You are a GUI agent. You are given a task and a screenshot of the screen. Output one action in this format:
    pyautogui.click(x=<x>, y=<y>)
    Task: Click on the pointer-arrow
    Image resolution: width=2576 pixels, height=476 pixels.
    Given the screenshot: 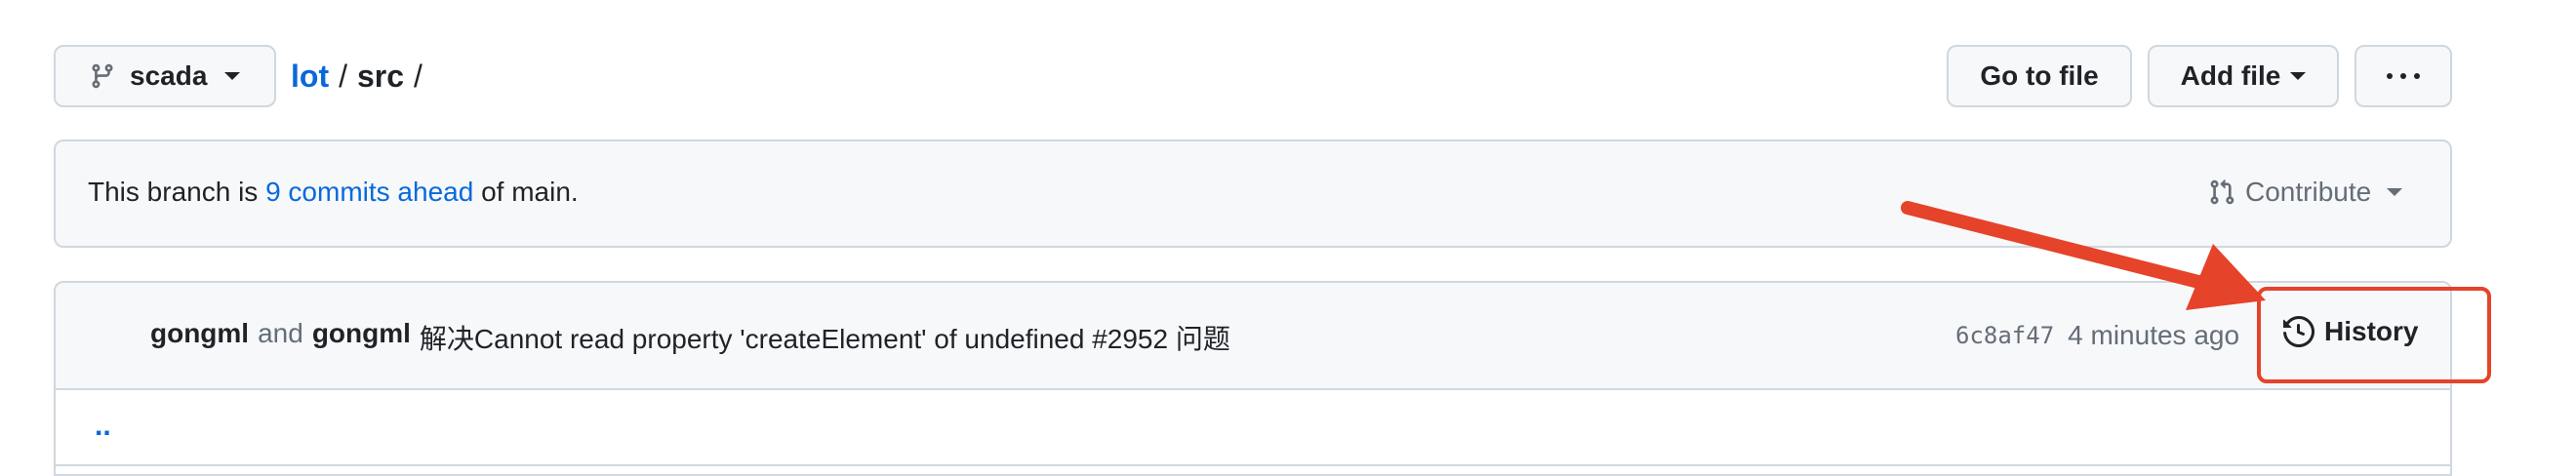 What is the action you would take?
    pyautogui.click(x=2083, y=255)
    